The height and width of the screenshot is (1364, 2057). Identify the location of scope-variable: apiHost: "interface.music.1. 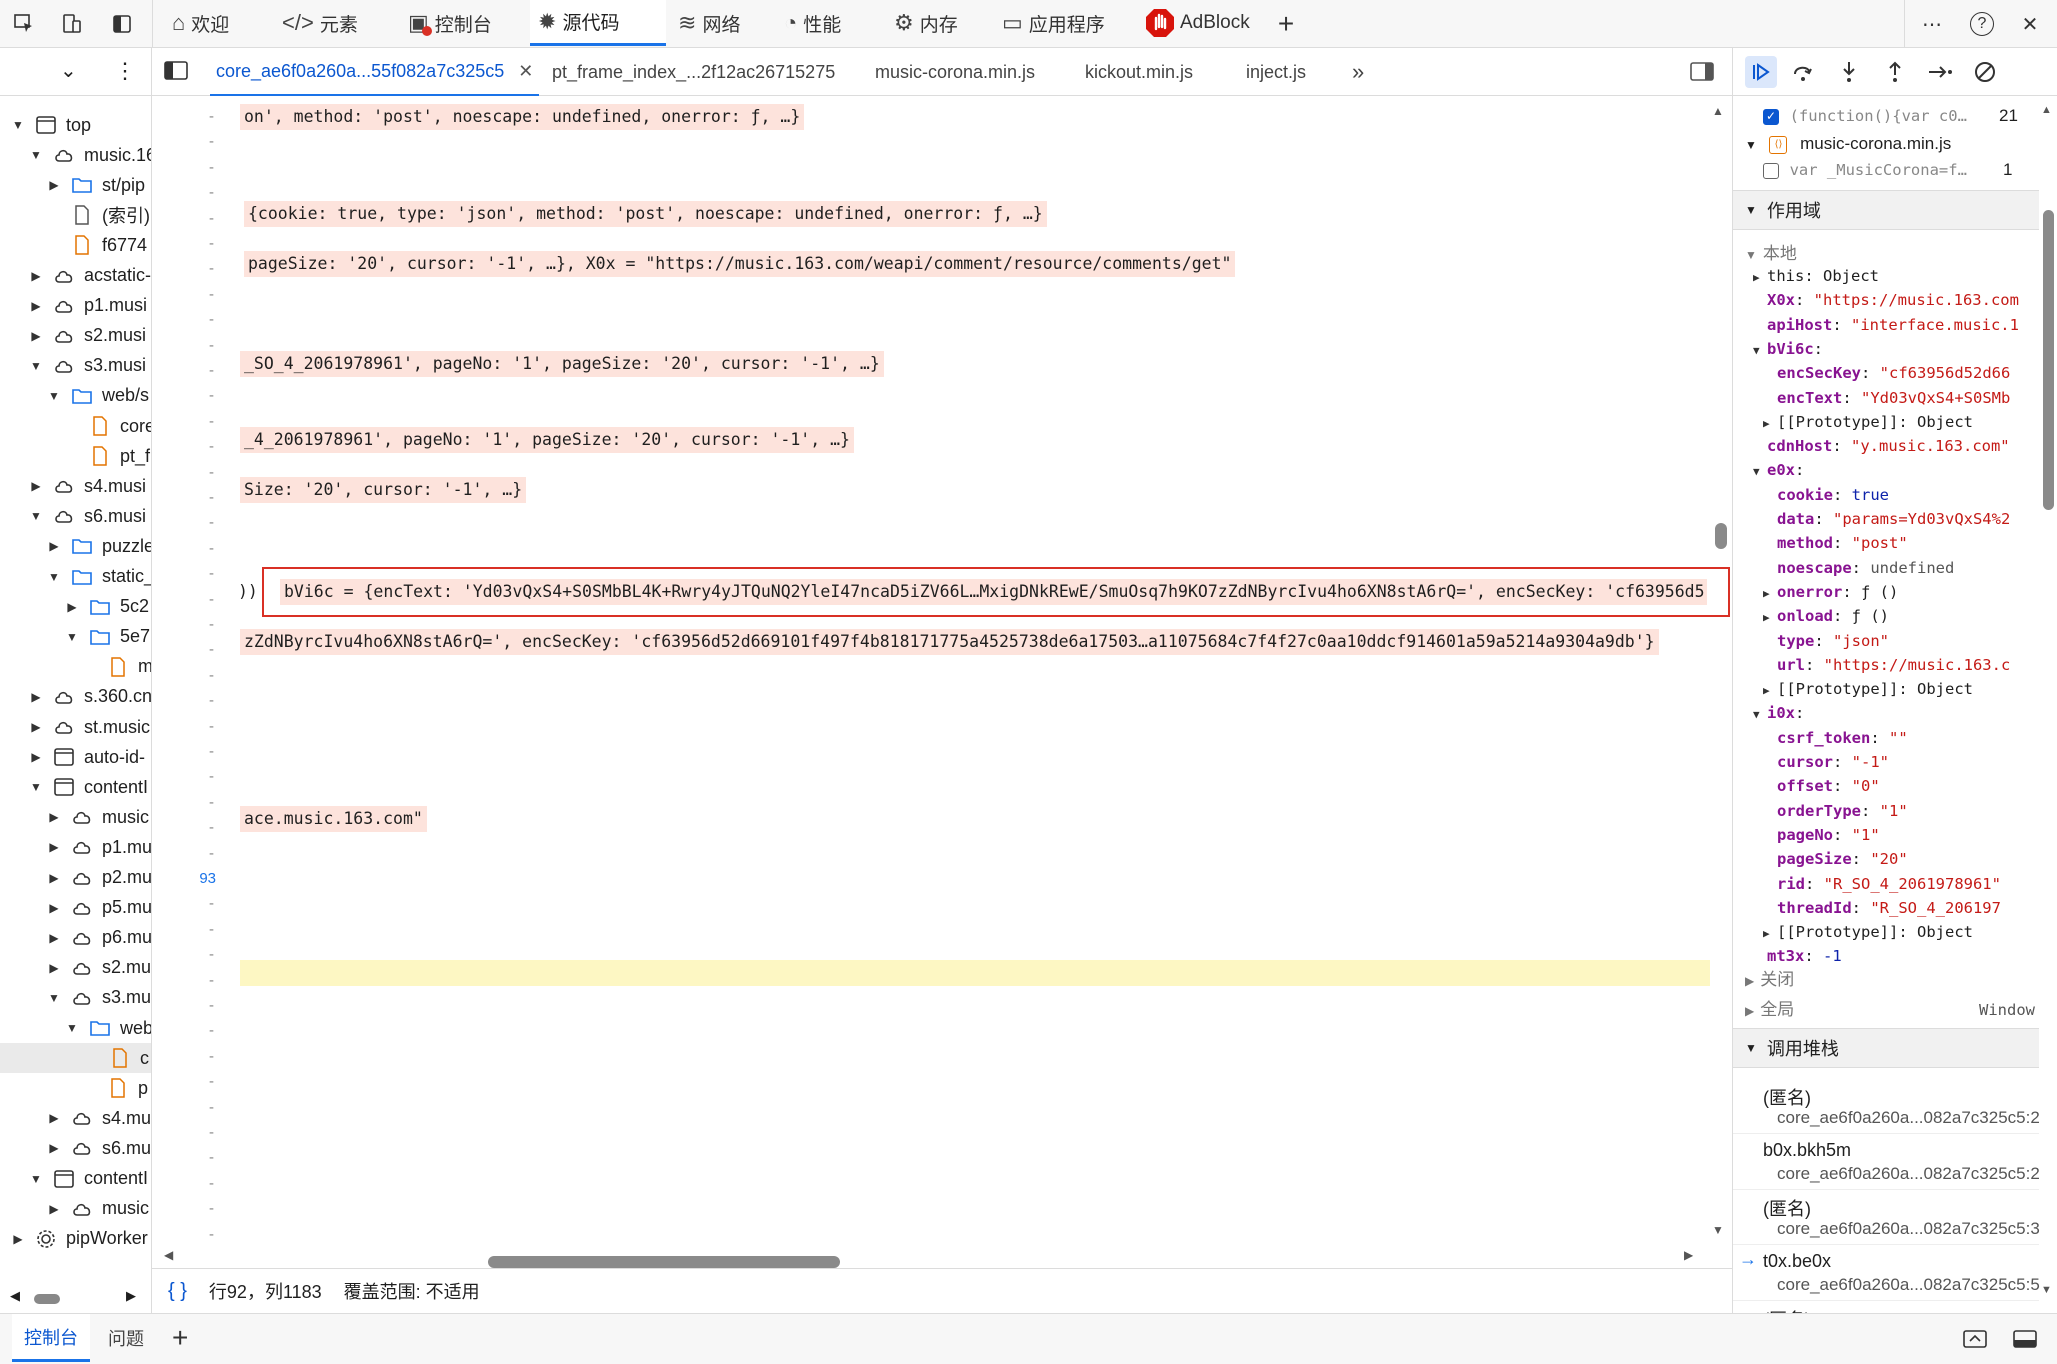
(1886, 325).